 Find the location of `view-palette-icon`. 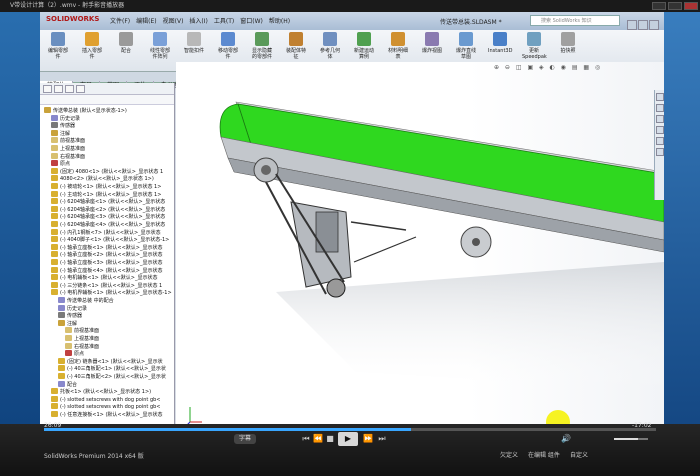

view-palette-icon is located at coordinates (660, 130).